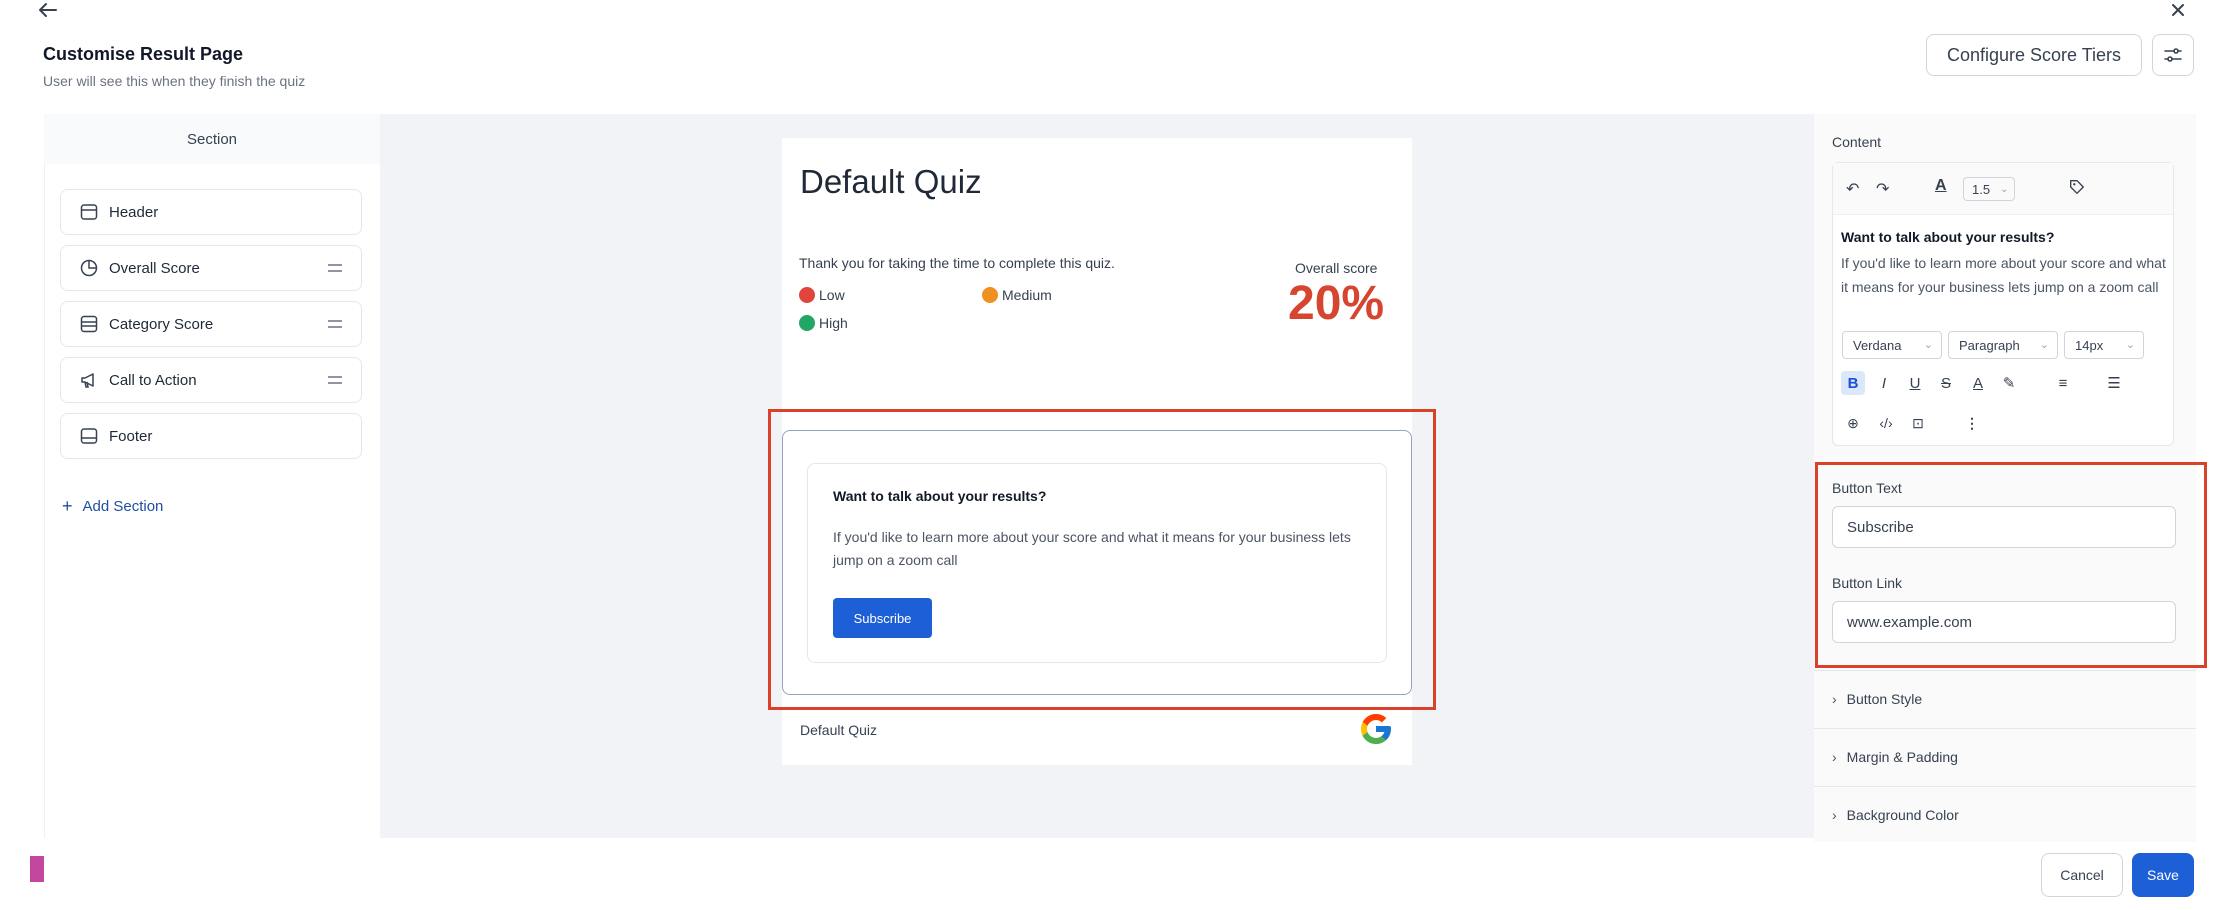  I want to click on section-item-label: Overall Score, so click(154, 268).